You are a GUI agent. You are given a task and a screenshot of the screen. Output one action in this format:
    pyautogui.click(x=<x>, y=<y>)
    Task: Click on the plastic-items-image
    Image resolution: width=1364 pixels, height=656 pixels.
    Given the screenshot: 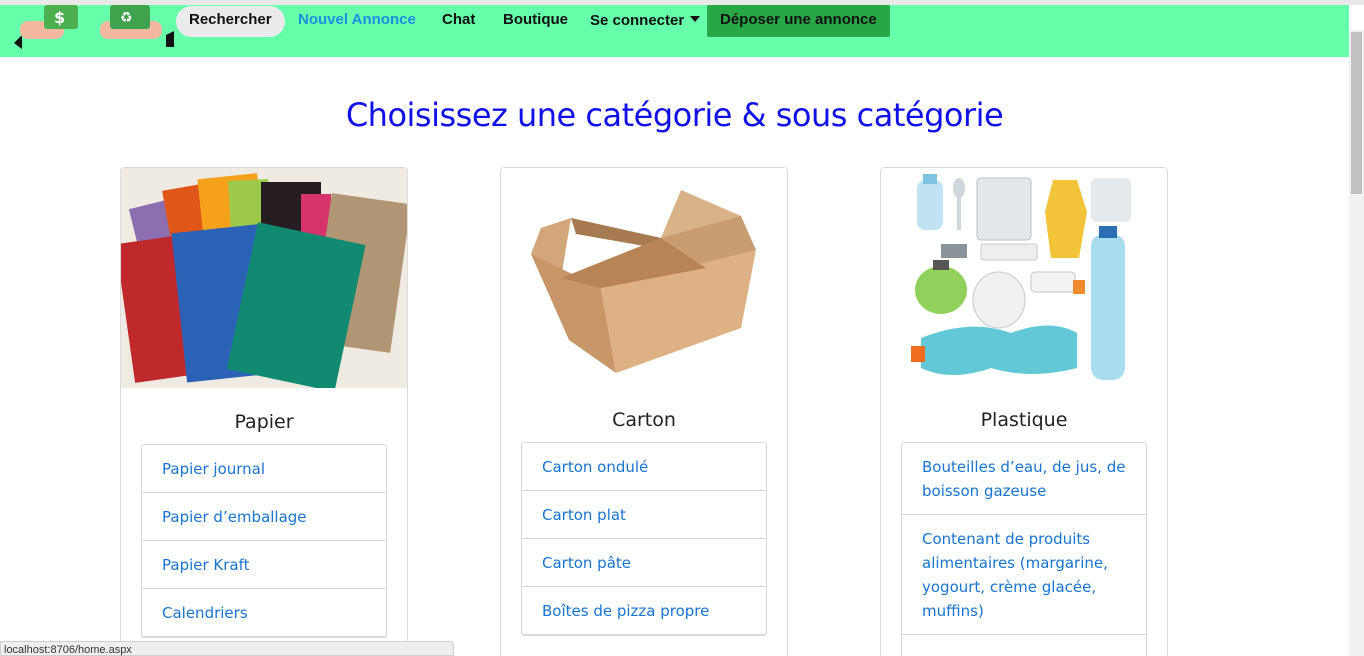 What is the action you would take?
    pyautogui.click(x=1024, y=278)
    